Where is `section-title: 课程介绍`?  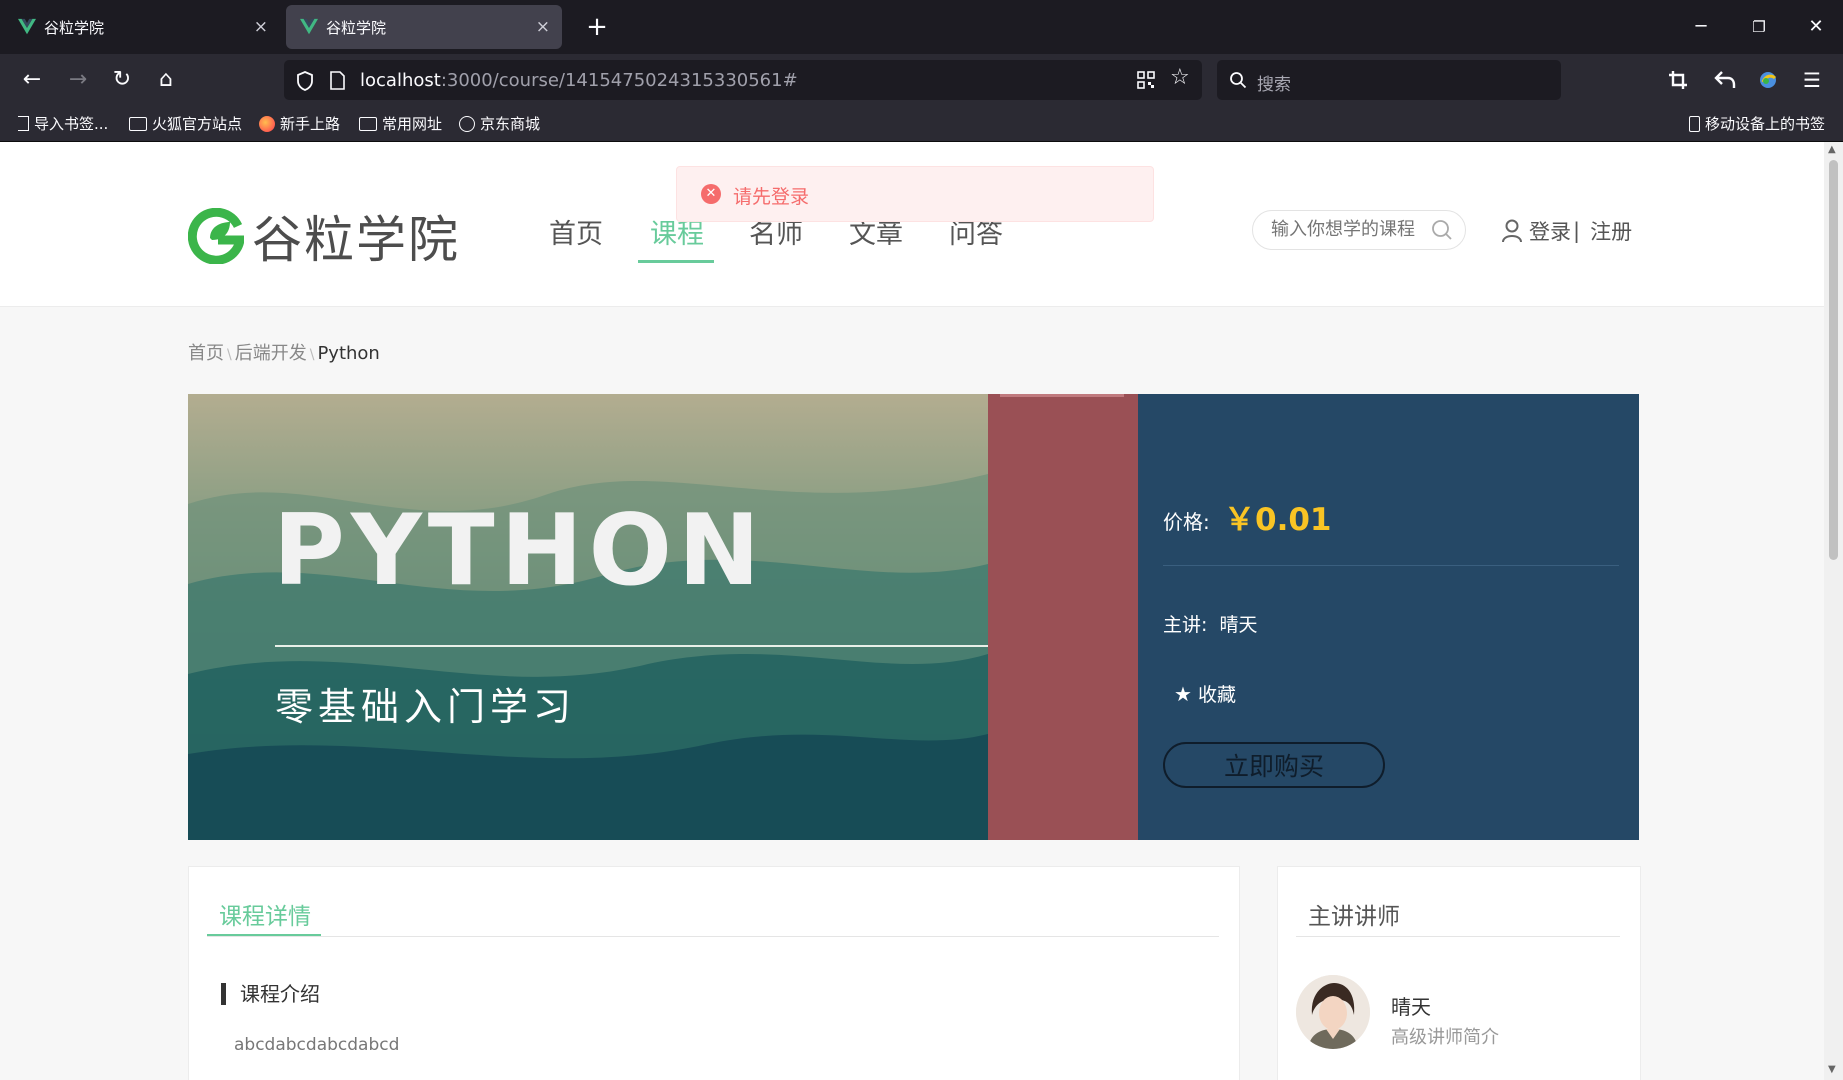 section-title: 课程介绍 is located at coordinates (270, 994).